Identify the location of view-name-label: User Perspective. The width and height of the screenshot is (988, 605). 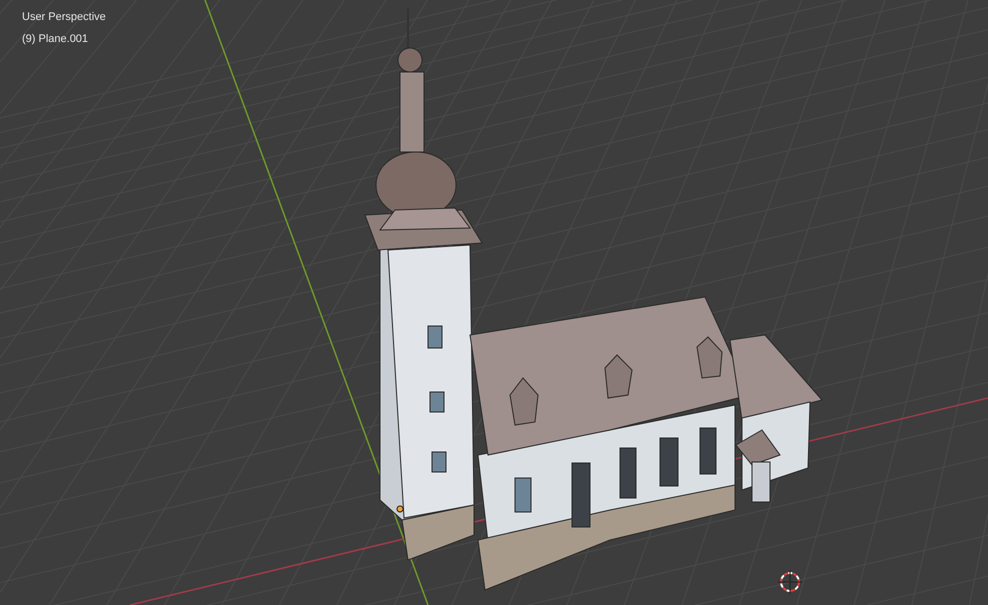
(64, 17).